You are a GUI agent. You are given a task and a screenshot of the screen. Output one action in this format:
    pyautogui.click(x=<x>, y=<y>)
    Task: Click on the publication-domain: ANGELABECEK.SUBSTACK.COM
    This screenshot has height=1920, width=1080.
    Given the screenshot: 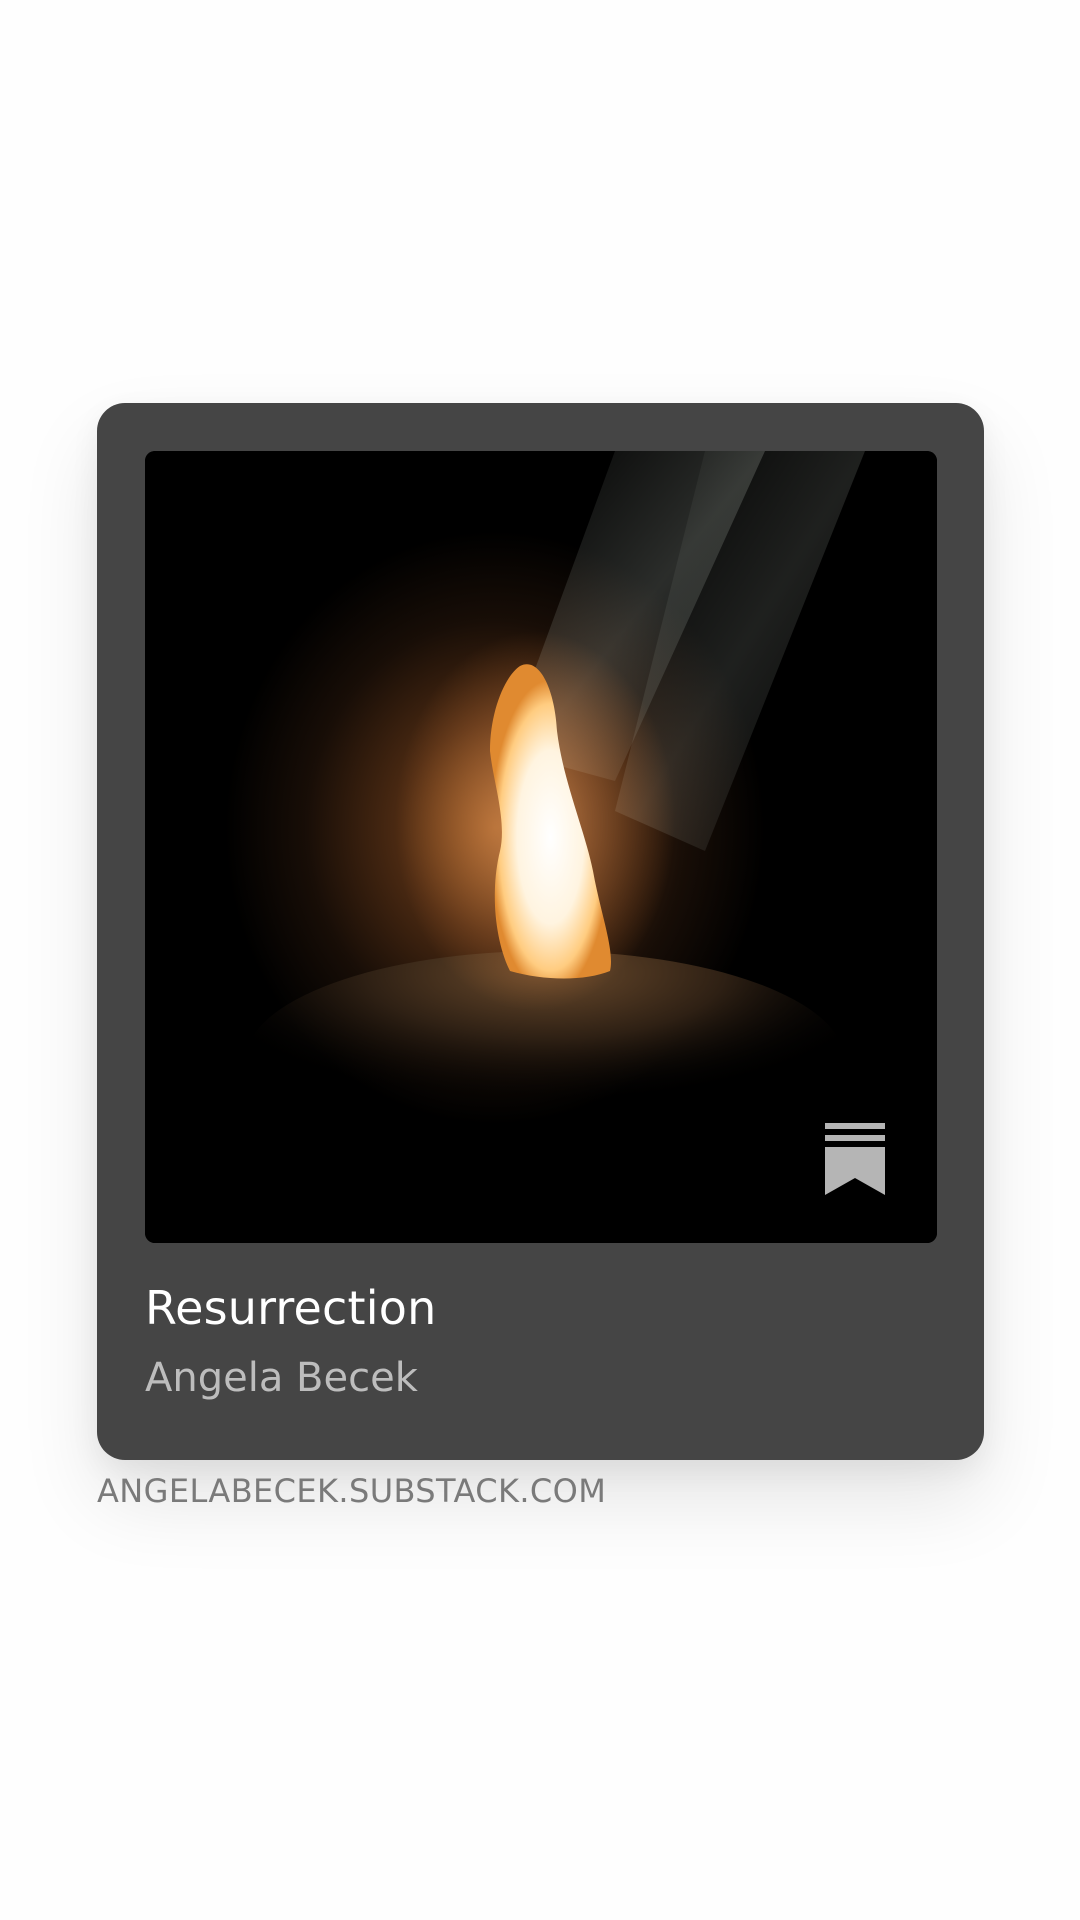 What is the action you would take?
    pyautogui.click(x=351, y=1491)
    